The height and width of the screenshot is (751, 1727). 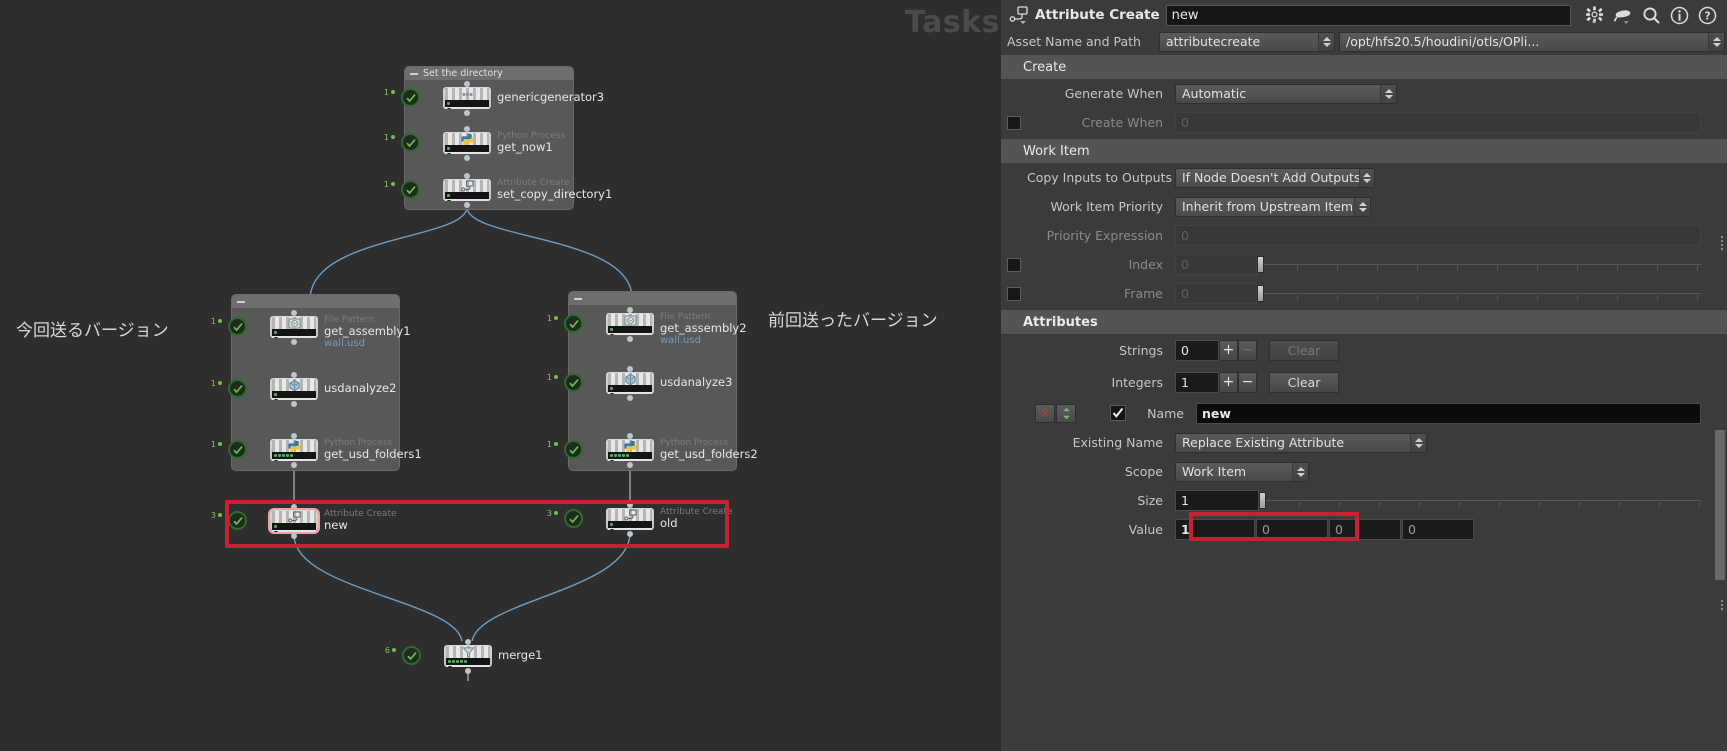 I want to click on index-checkbox, so click(x=1014, y=264).